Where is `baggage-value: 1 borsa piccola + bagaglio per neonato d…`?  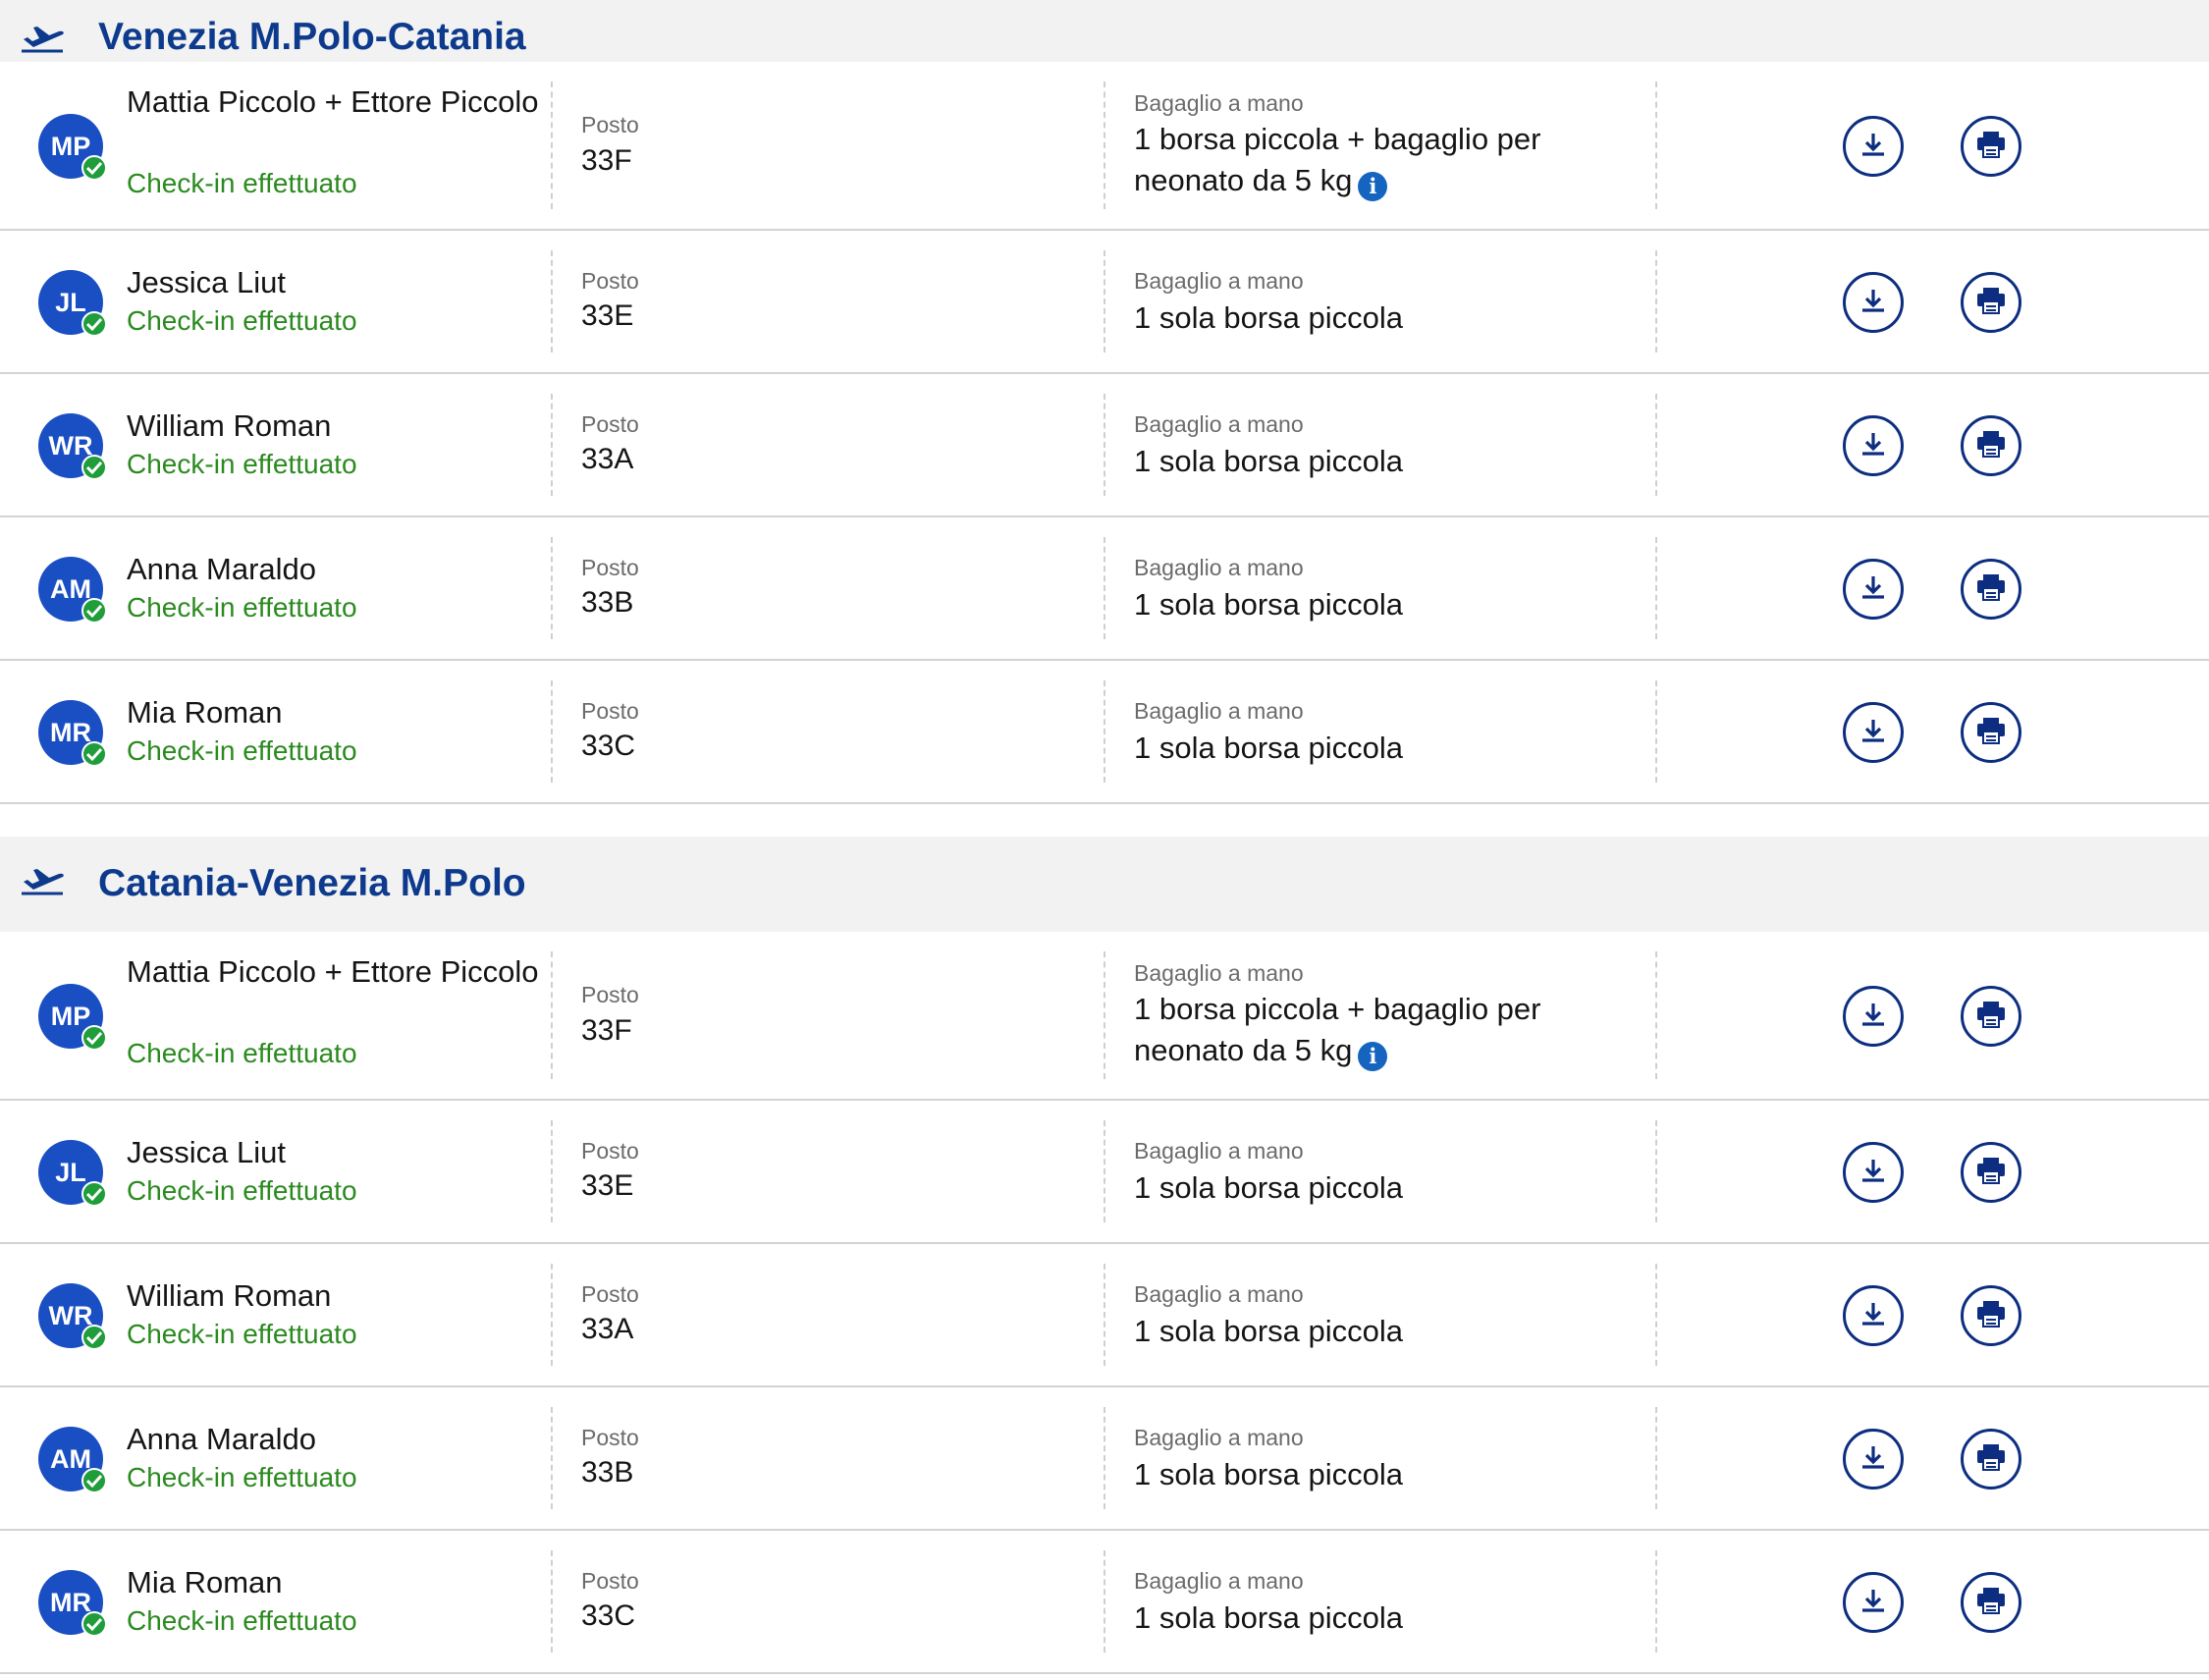 baggage-value: 1 borsa piccola + bagaglio per neonato d… is located at coordinates (1364, 1030).